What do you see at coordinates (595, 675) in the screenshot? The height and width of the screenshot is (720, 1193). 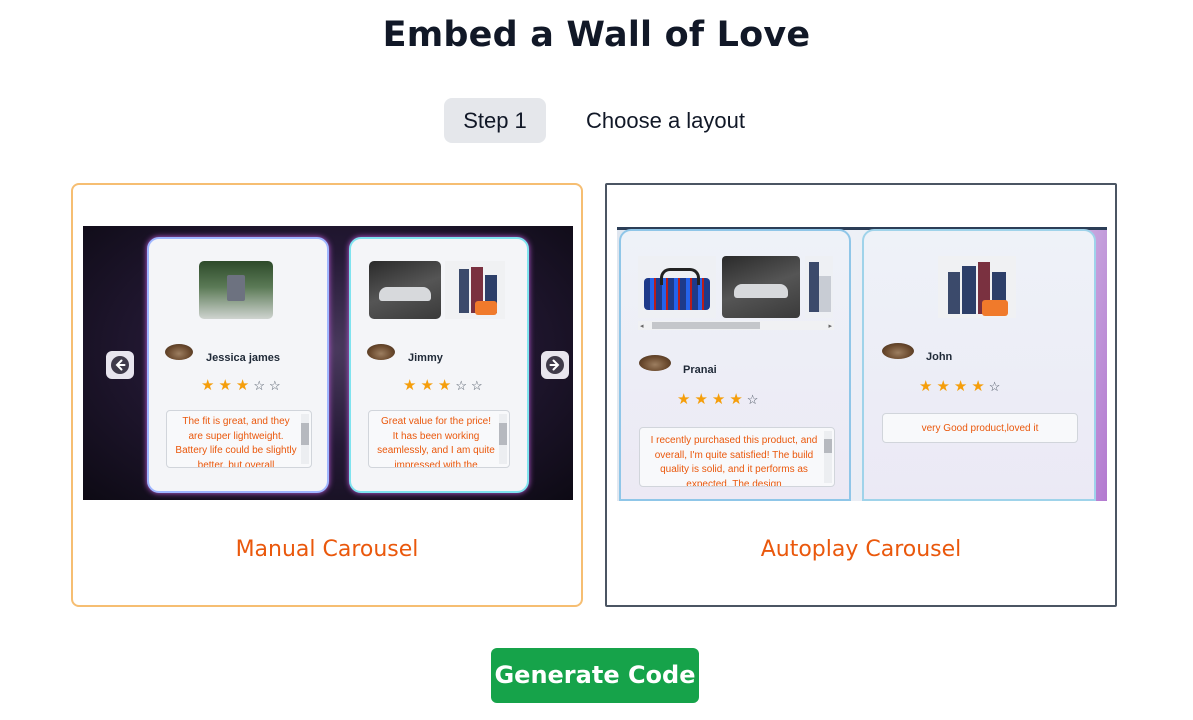 I see `generate-code-button: Generate Code` at bounding box center [595, 675].